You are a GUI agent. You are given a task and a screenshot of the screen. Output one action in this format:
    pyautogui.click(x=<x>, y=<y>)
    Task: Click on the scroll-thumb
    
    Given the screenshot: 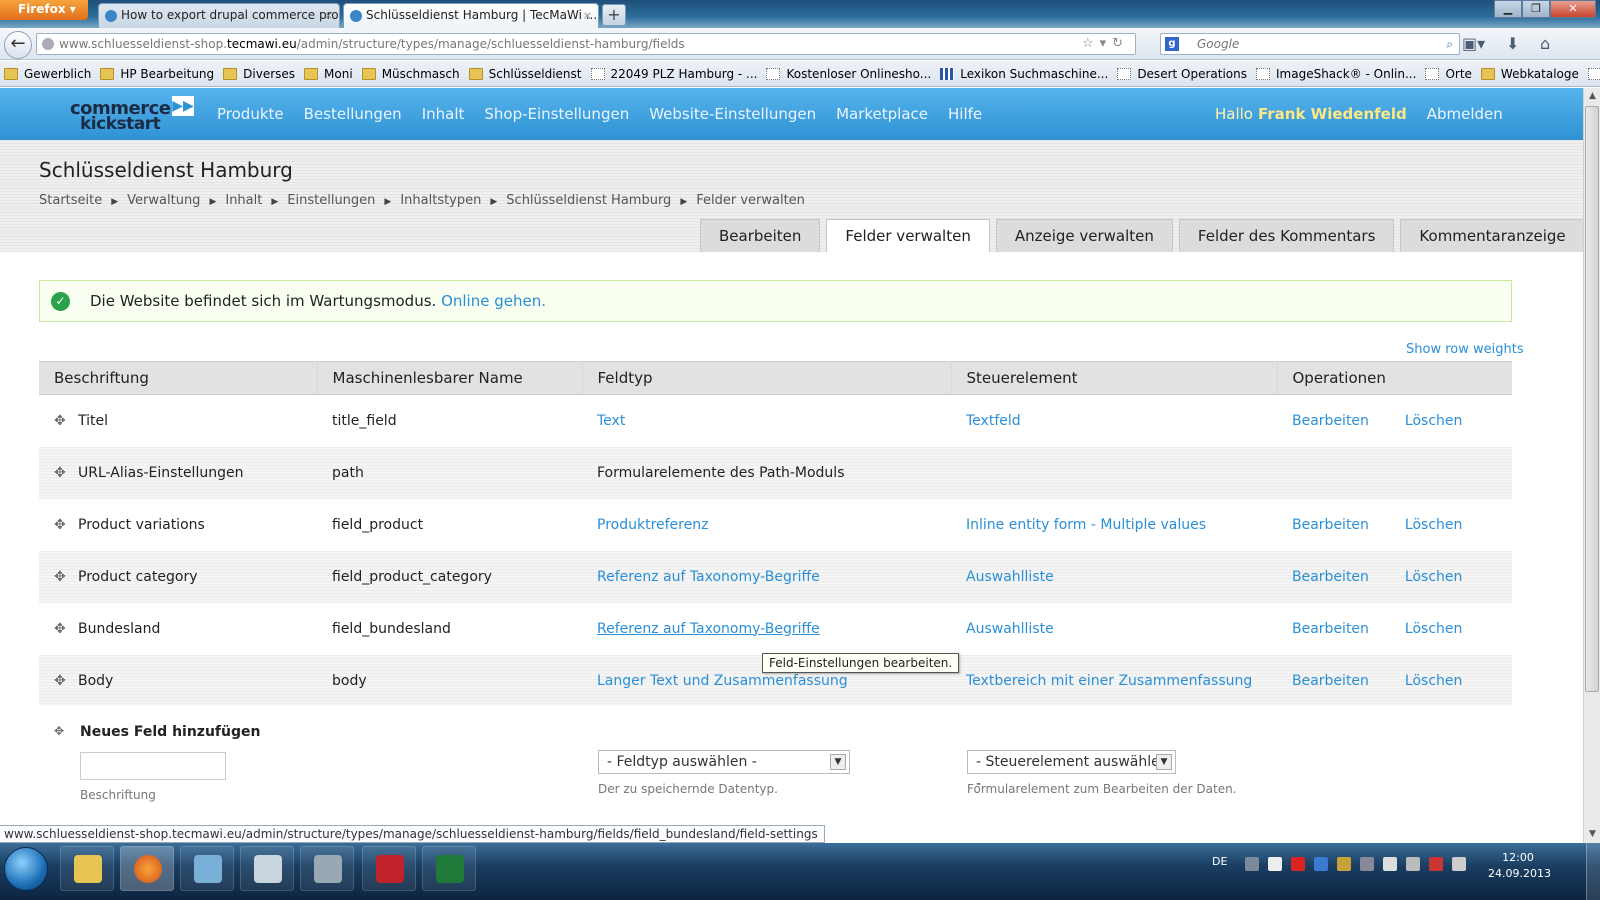 What is the action you would take?
    pyautogui.click(x=1592, y=399)
    